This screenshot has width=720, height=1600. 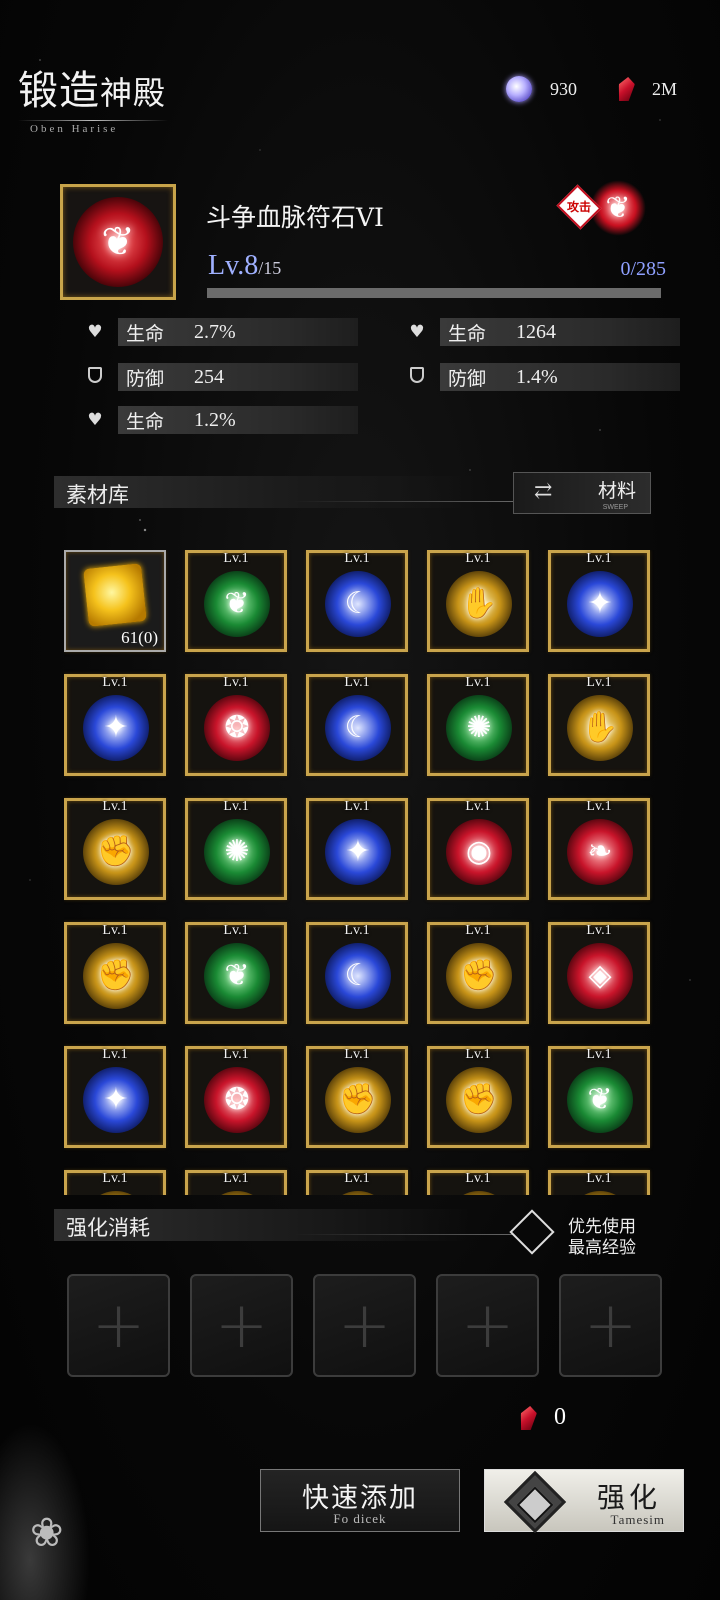 I want to click on stat-value: 1264, so click(x=536, y=331).